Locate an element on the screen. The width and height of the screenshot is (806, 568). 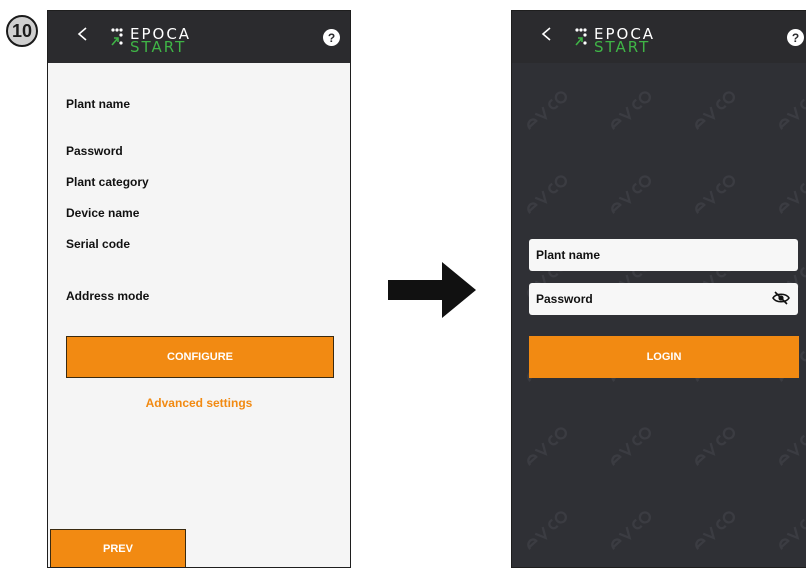
password-field: Password is located at coordinates (94, 151).